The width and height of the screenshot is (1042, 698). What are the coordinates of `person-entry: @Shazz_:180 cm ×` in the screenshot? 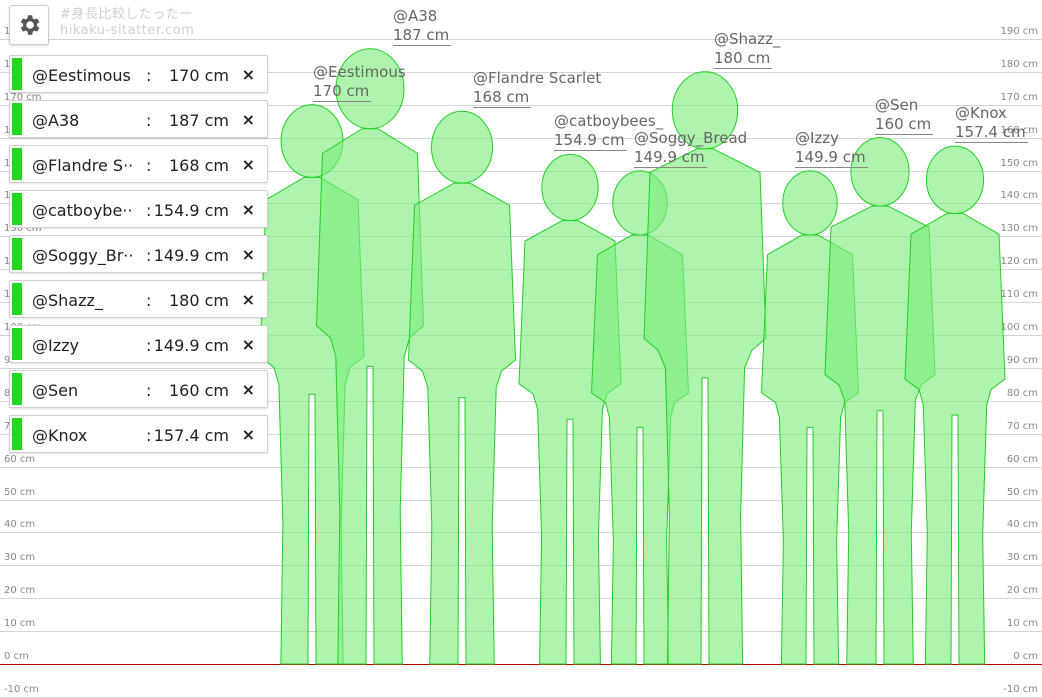 It's located at (138, 299).